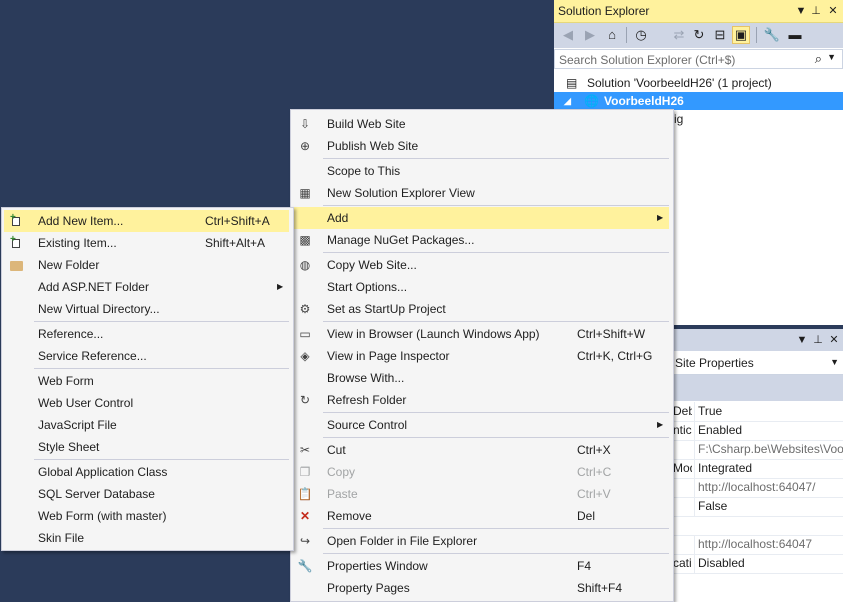 The width and height of the screenshot is (843, 602). Describe the element at coordinates (305, 516) in the screenshot. I see `remove-x-icon: ✕` at that location.